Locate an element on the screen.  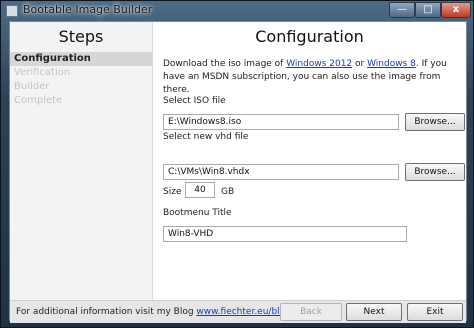
description-part-1: Download the iso image of is located at coordinates (225, 64).